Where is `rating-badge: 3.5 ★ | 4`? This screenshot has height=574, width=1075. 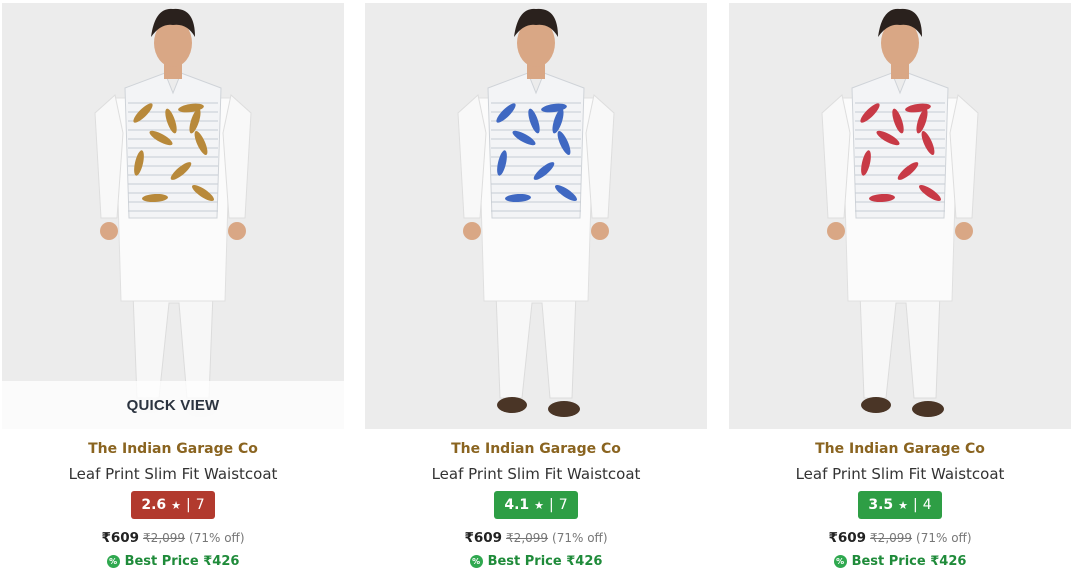
rating-badge: 3.5 ★ | 4 is located at coordinates (900, 505).